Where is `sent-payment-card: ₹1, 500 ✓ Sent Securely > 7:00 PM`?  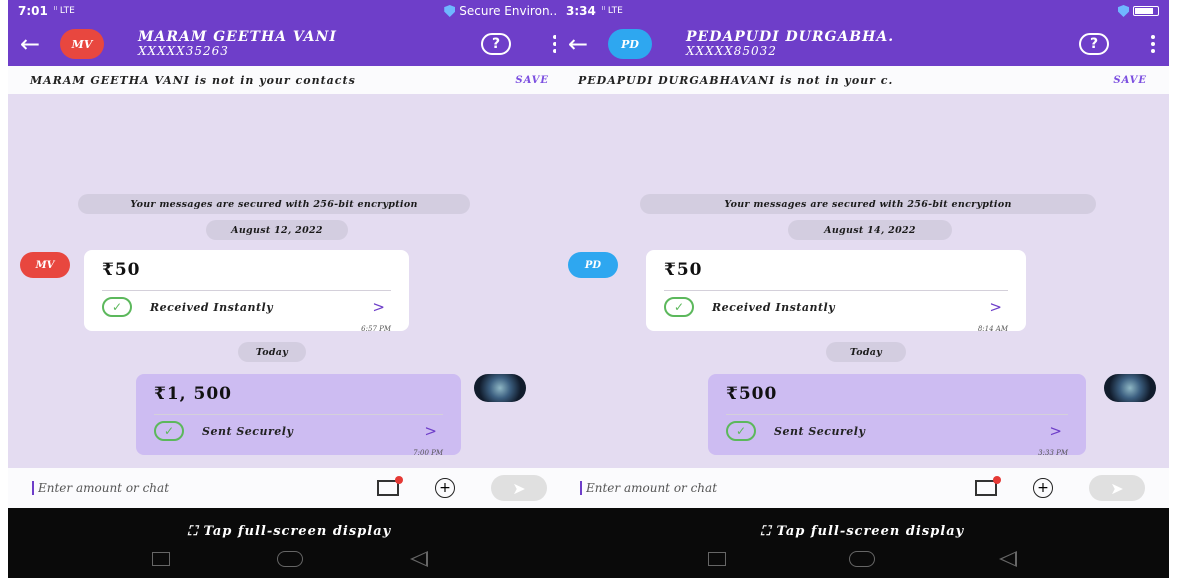
sent-payment-card: ₹1, 500 ✓ Sent Securely > 7:00 PM is located at coordinates (298, 415).